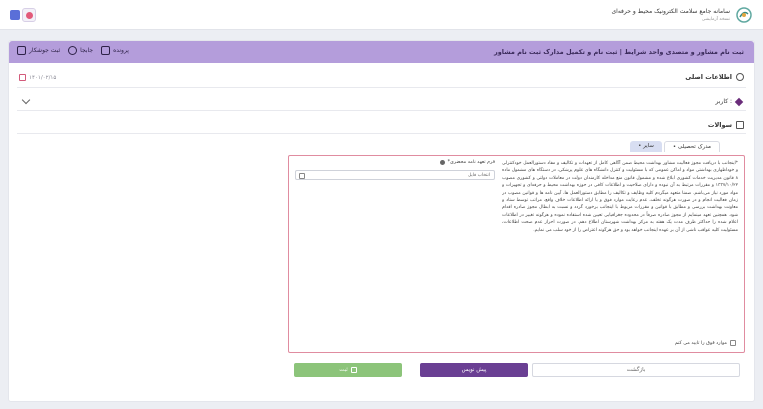  What do you see at coordinates (715, 19) in the screenshot?
I see `brand-subtitle: نسخه آزمایشی` at bounding box center [715, 19].